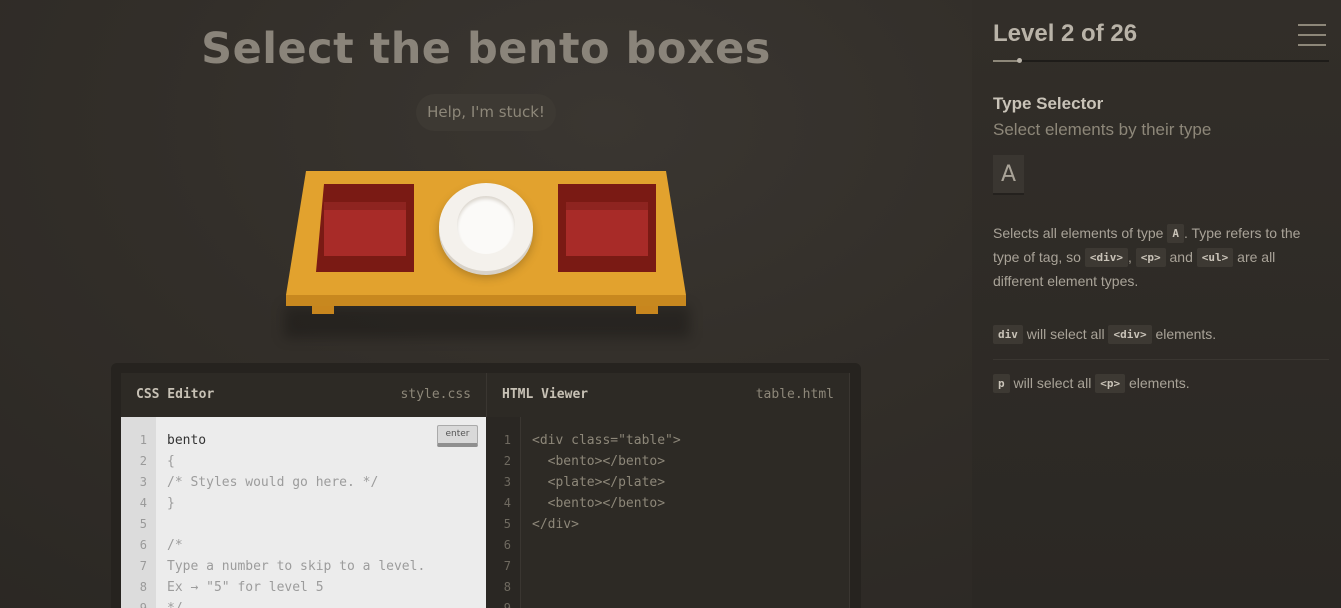 The image size is (1341, 608). Describe the element at coordinates (1065, 33) in the screenshot. I see `level-indicator: Level 2 of 26` at that location.